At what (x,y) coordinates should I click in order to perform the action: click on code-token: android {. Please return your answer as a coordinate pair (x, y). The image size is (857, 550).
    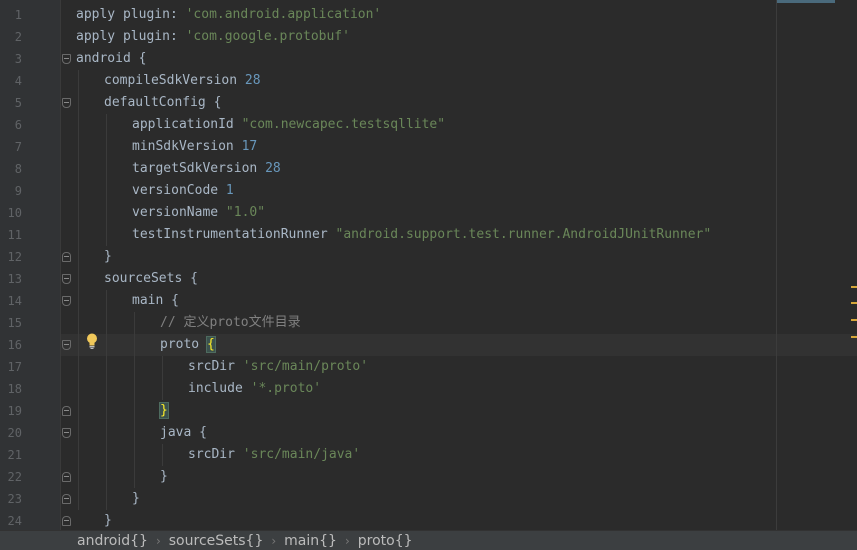
    Looking at the image, I should click on (111, 58).